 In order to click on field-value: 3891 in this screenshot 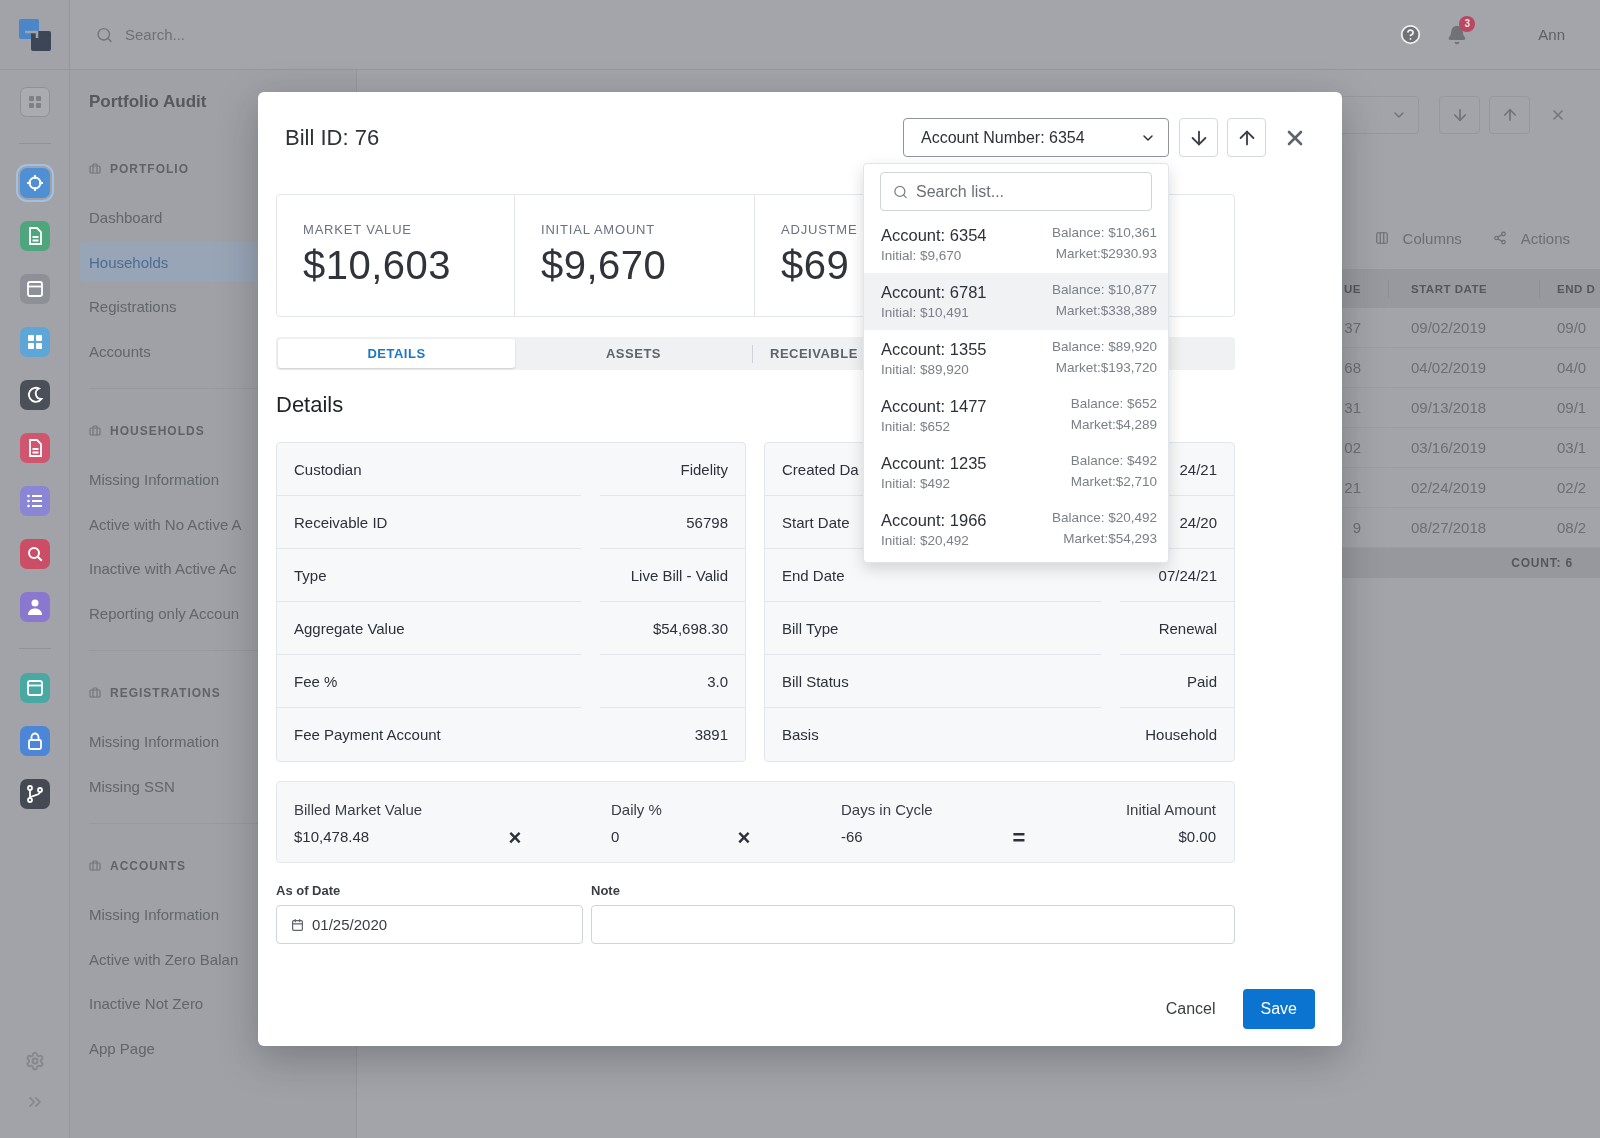, I will do `click(711, 734)`.